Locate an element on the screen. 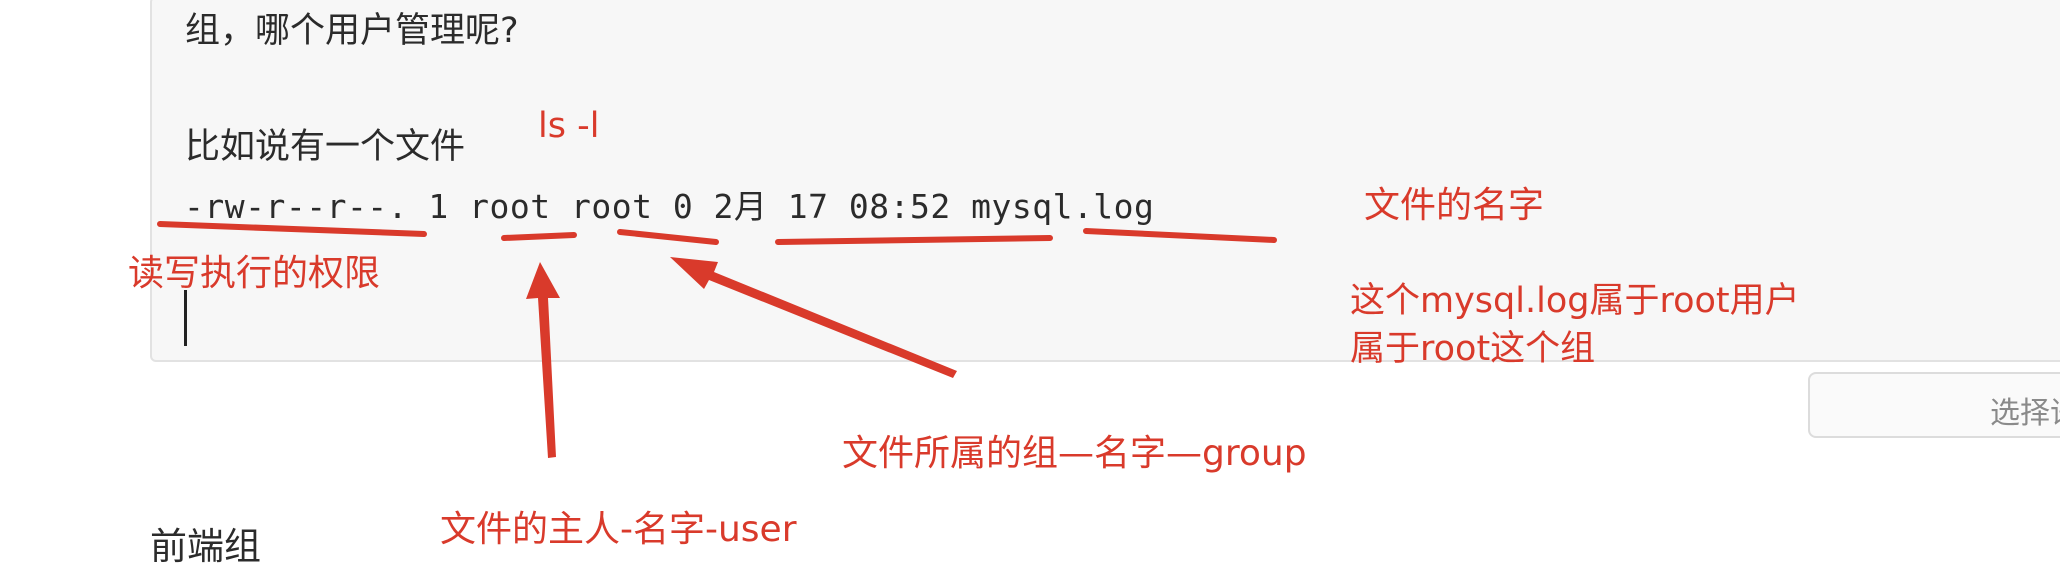 The width and height of the screenshot is (2060, 568). underline-group is located at coordinates (668, 237).